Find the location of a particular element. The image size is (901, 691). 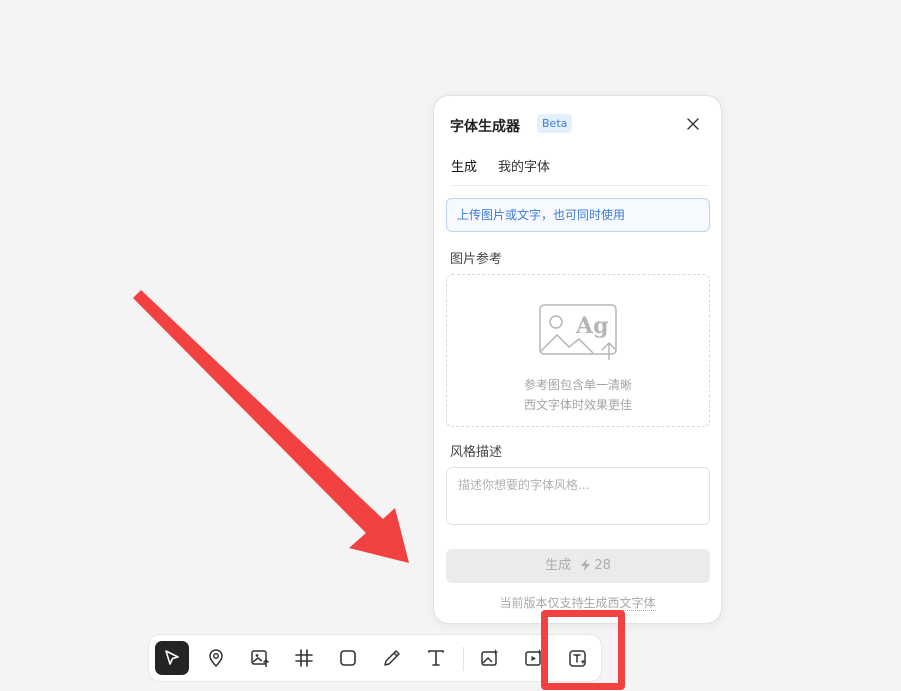

annotation-arrow is located at coordinates (271, 426).